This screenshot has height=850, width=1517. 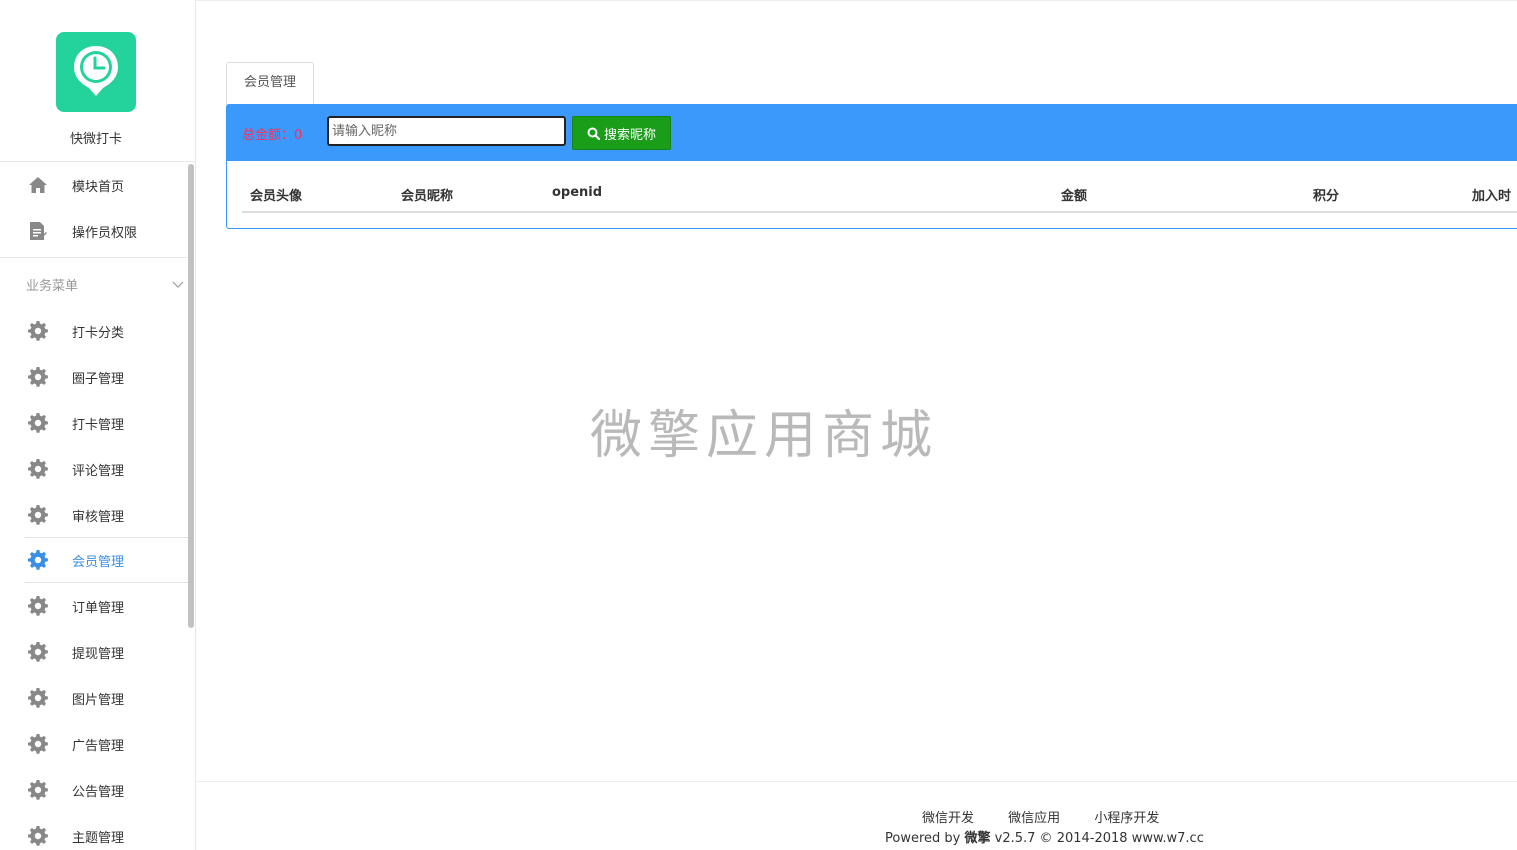 I want to click on divider, so click(x=97, y=257).